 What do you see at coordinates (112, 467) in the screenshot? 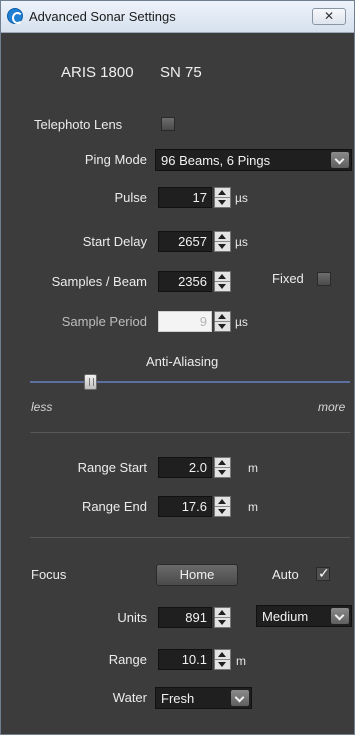
I see `range-start-label: Range Start` at bounding box center [112, 467].